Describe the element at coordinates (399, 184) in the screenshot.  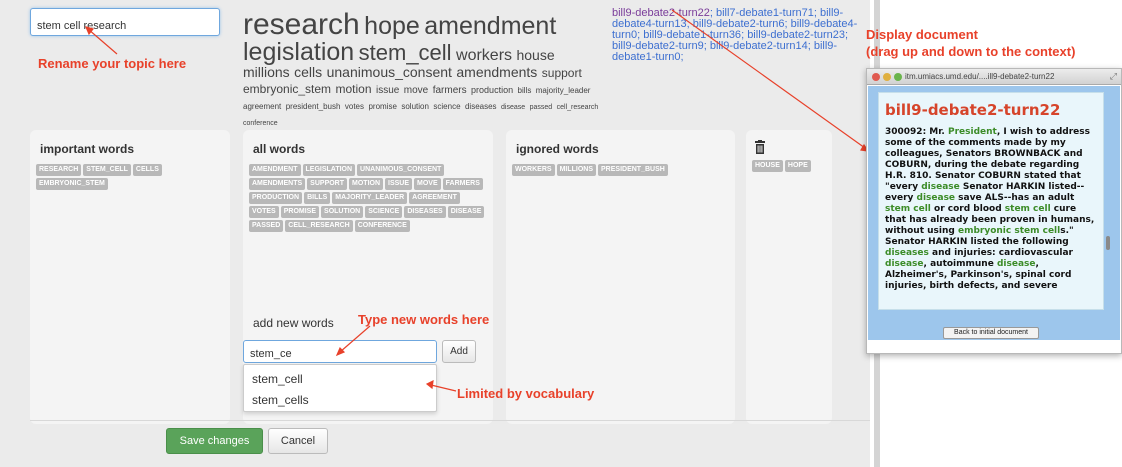
I see `word-tag: ISSUE` at that location.